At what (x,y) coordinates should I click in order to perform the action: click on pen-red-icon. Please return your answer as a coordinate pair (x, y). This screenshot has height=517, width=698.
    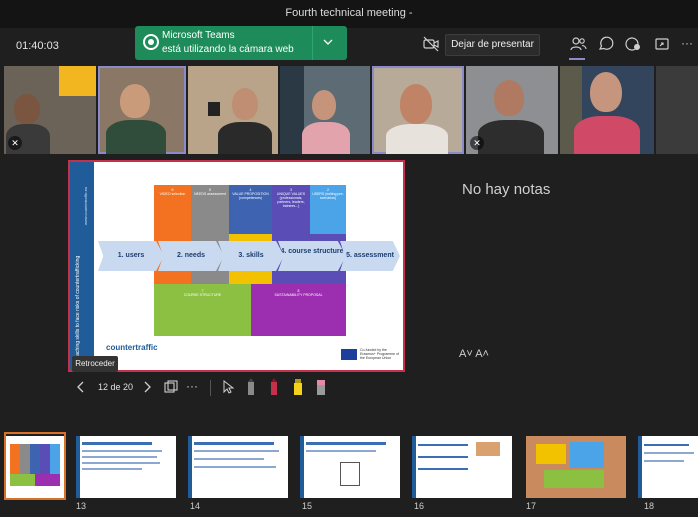
    Looking at the image, I should click on (274, 387).